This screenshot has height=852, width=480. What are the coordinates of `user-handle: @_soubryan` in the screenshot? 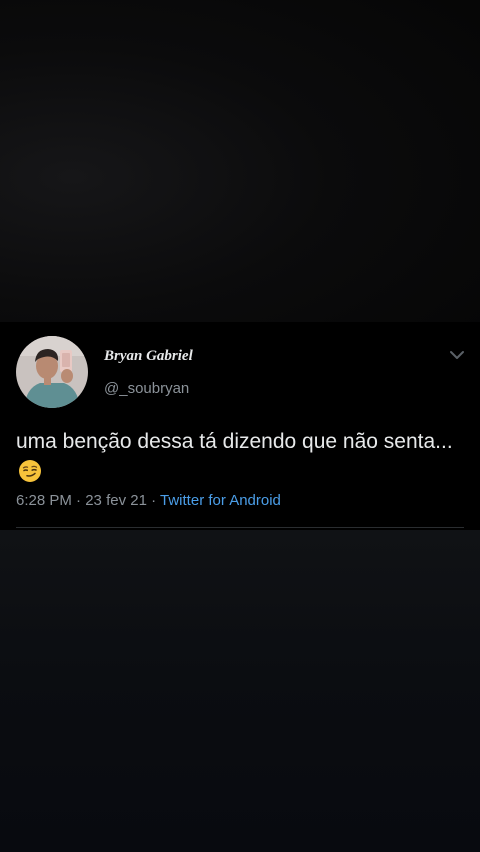 It's located at (146, 388).